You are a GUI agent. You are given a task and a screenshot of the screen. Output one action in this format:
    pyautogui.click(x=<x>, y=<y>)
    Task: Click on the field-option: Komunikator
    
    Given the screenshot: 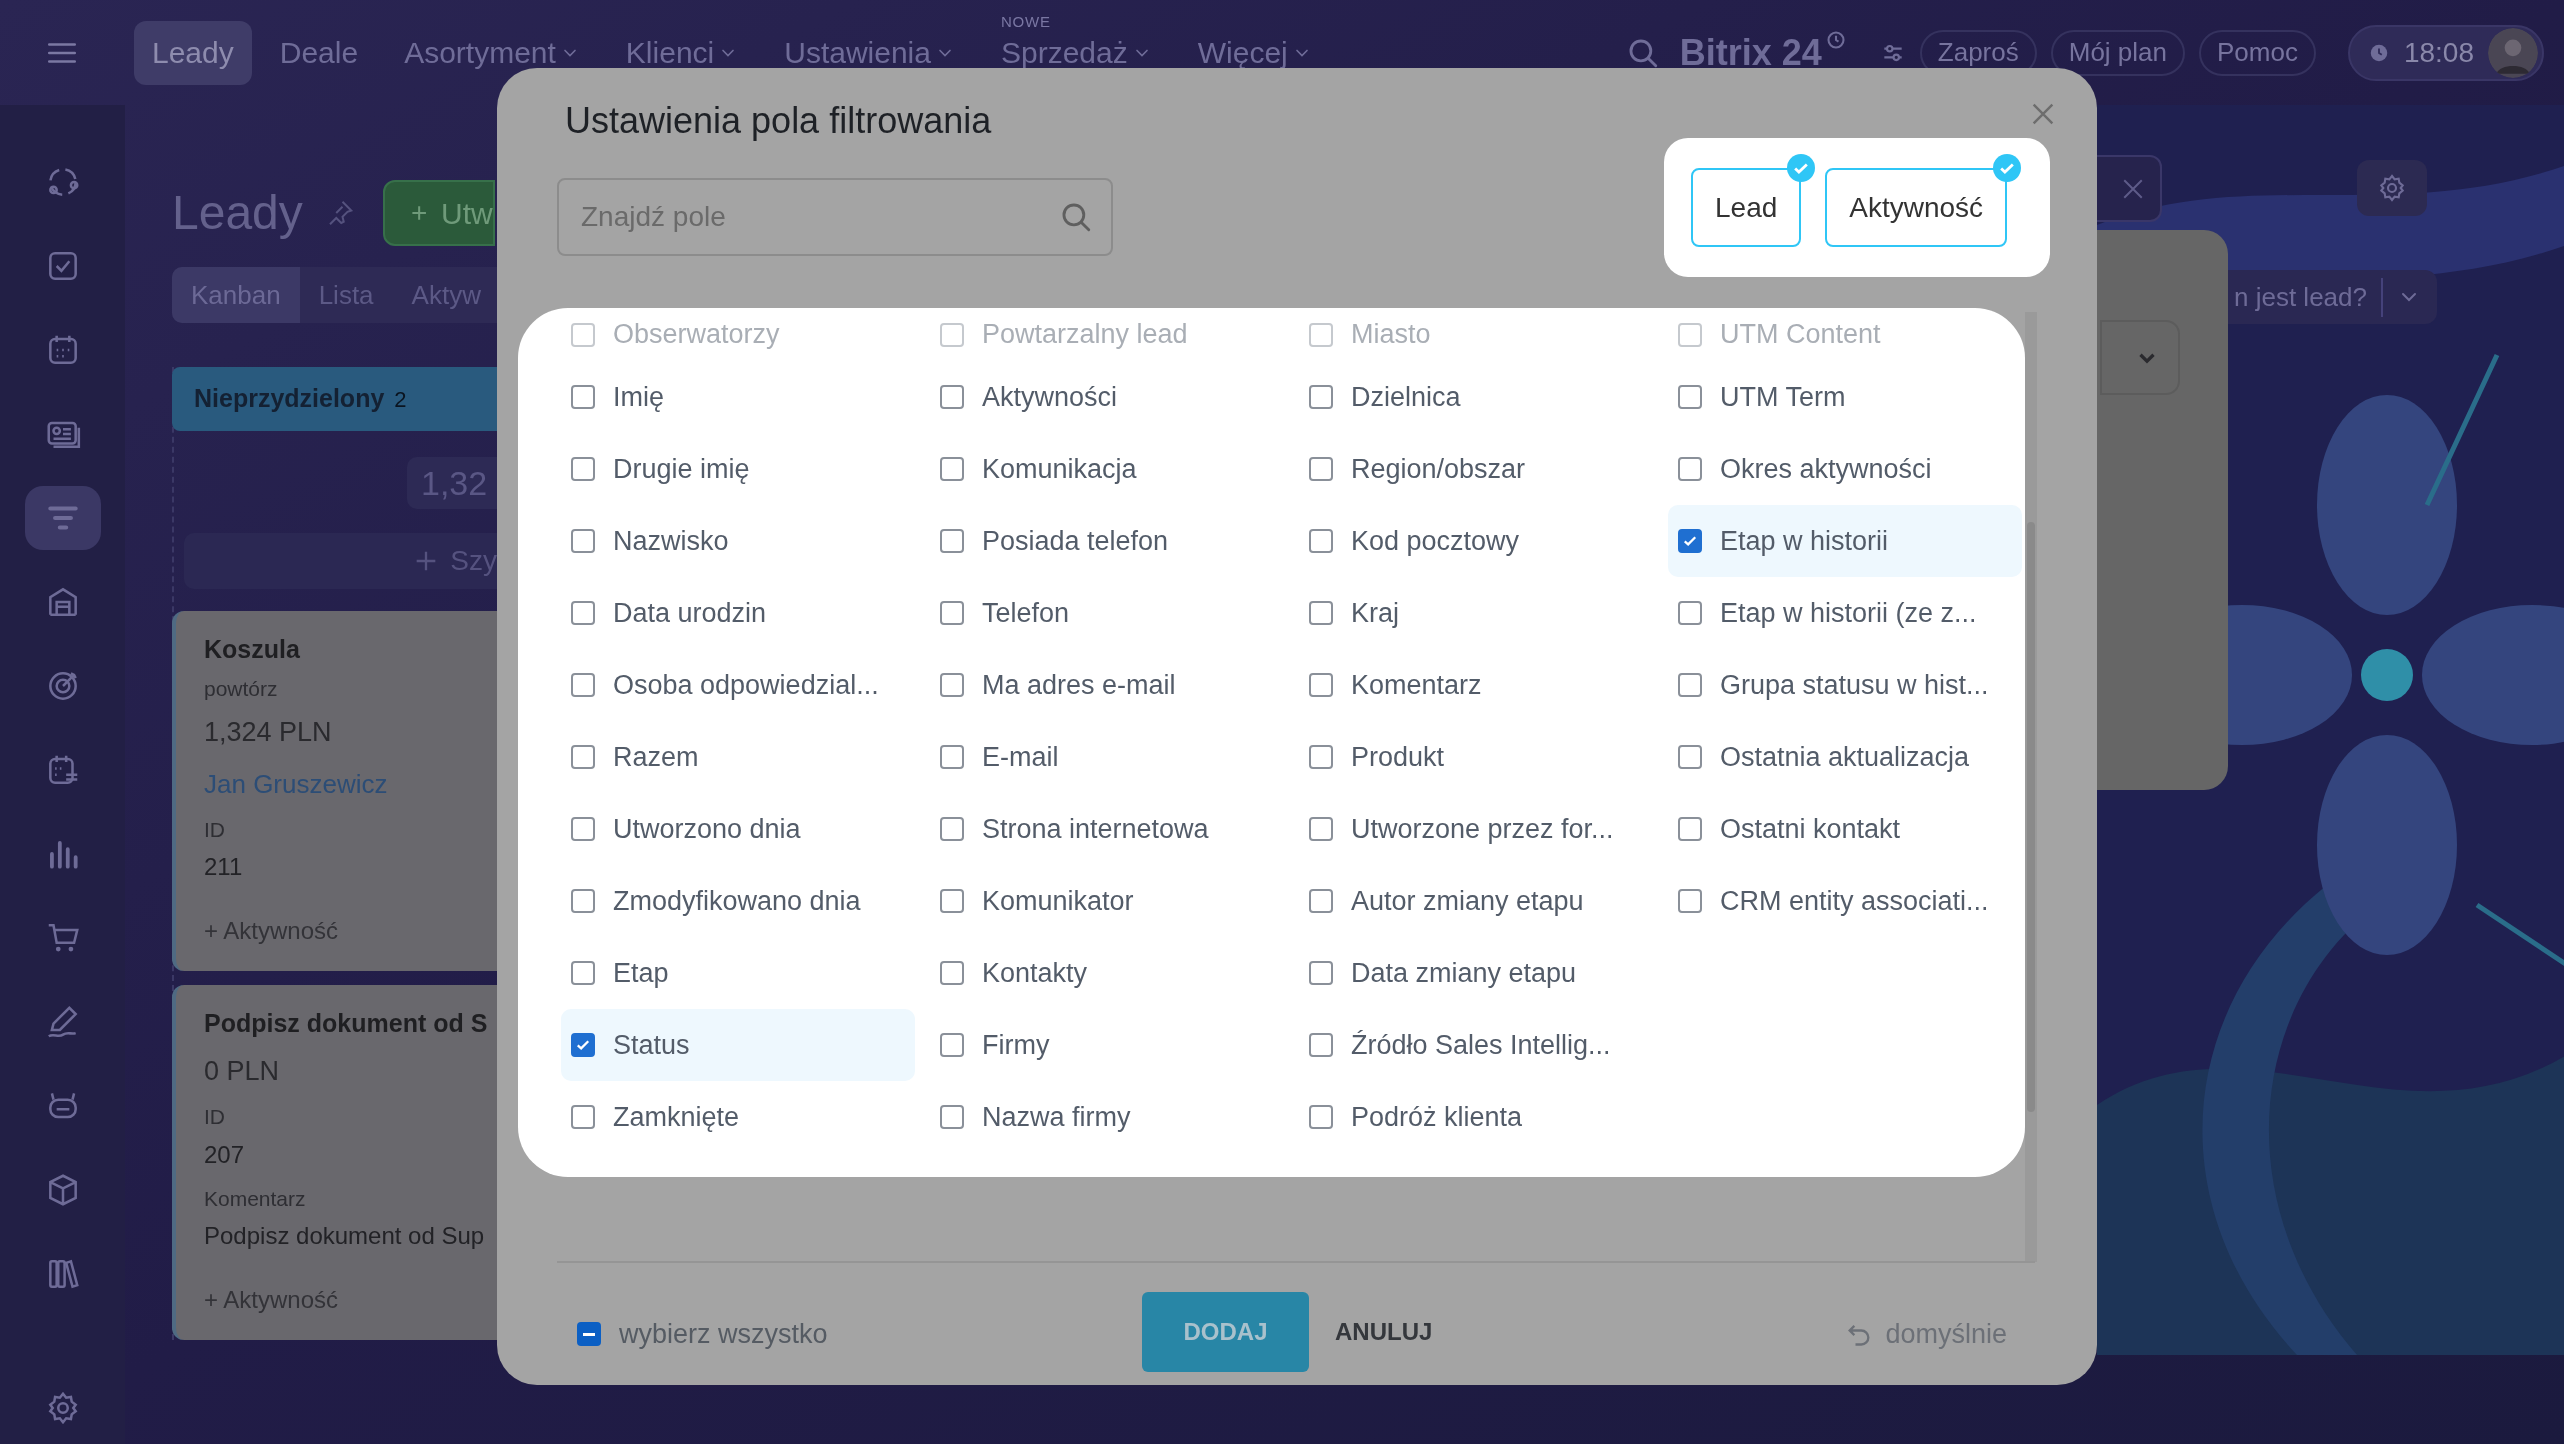 What is the action you would take?
    pyautogui.click(x=1107, y=901)
    